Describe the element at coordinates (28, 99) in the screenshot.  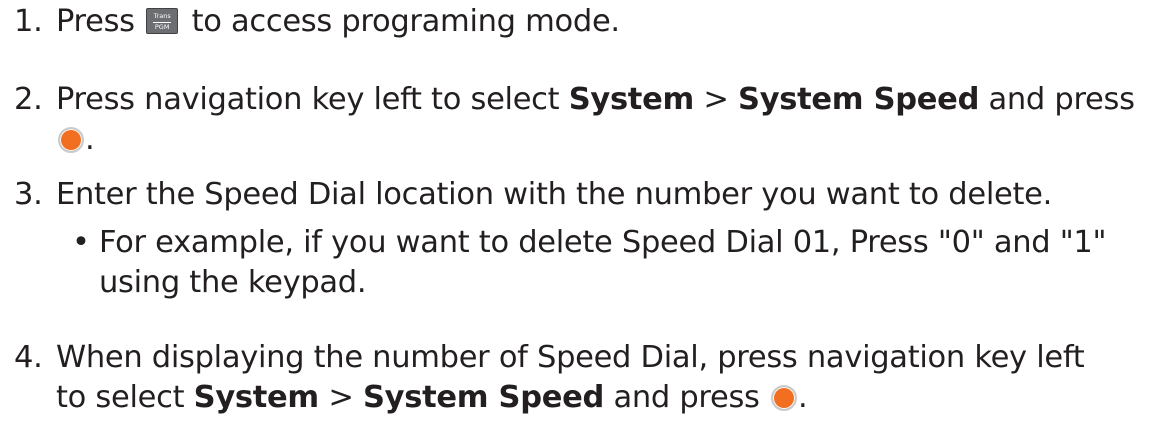
I see `step-number: 2.` at that location.